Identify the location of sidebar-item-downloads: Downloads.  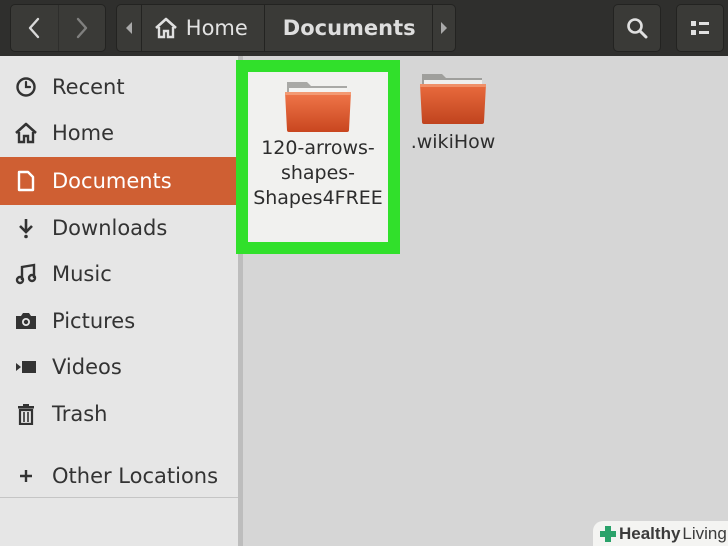
(119, 228).